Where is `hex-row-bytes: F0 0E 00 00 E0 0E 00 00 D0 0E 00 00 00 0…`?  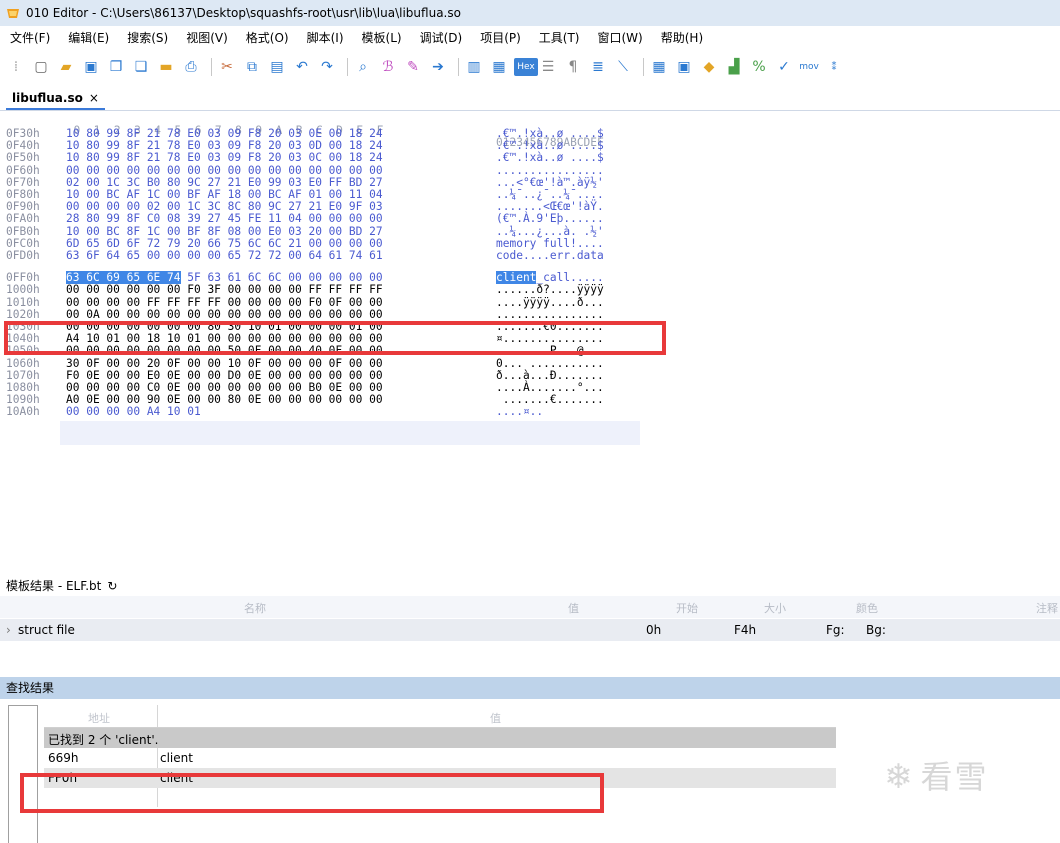
hex-row-bytes: F0 0E 00 00 E0 0E 00 00 D0 0E 00 00 00 0… is located at coordinates (224, 375).